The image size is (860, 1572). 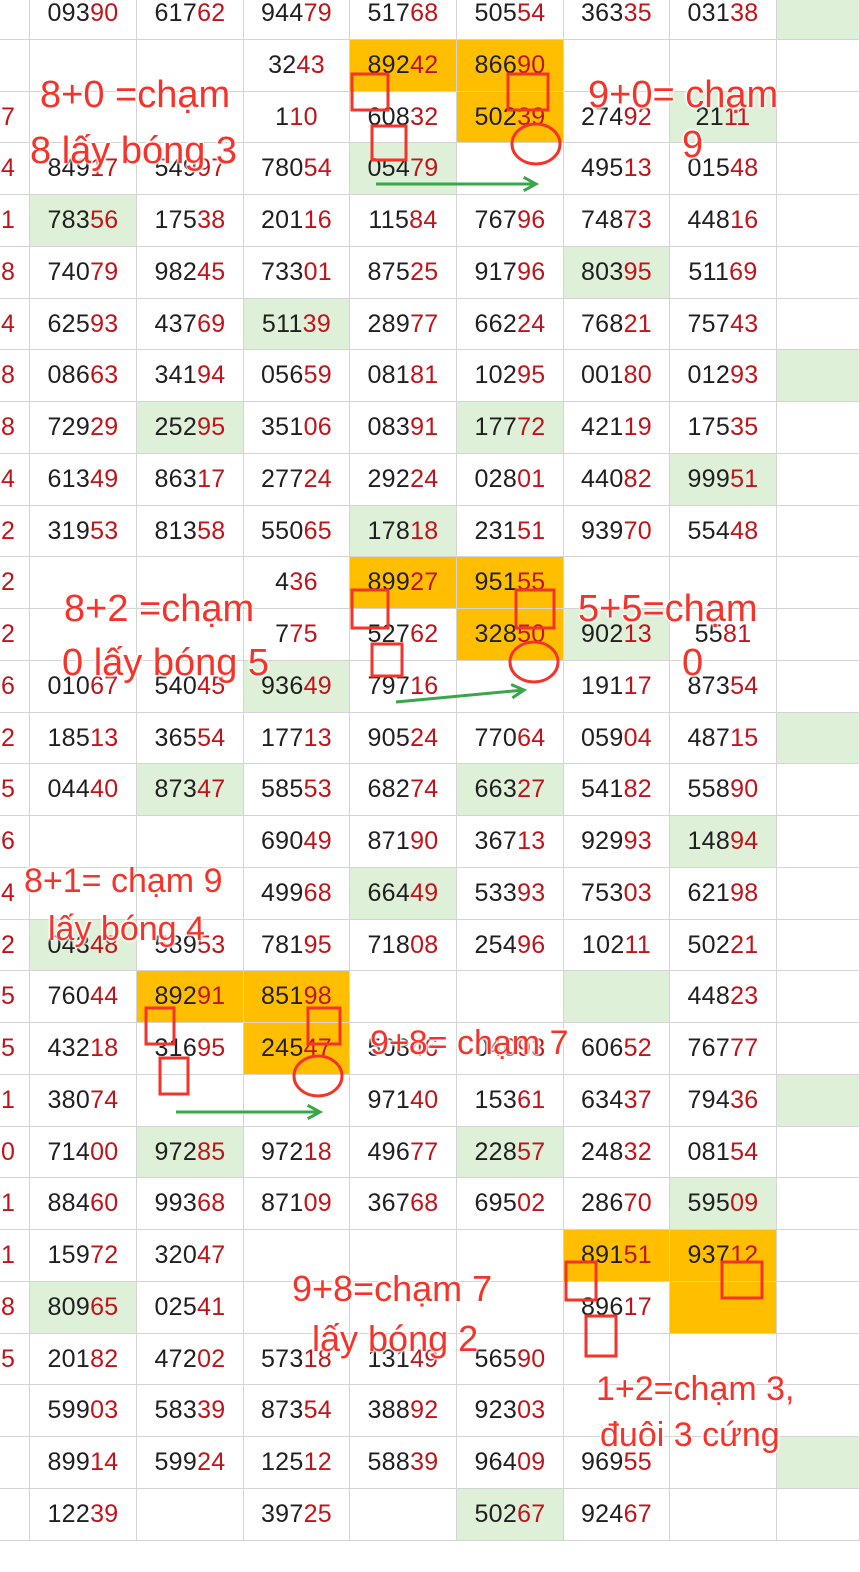 What do you see at coordinates (135, 95) in the screenshot?
I see `annotation-note: 8+0 =chạm` at bounding box center [135, 95].